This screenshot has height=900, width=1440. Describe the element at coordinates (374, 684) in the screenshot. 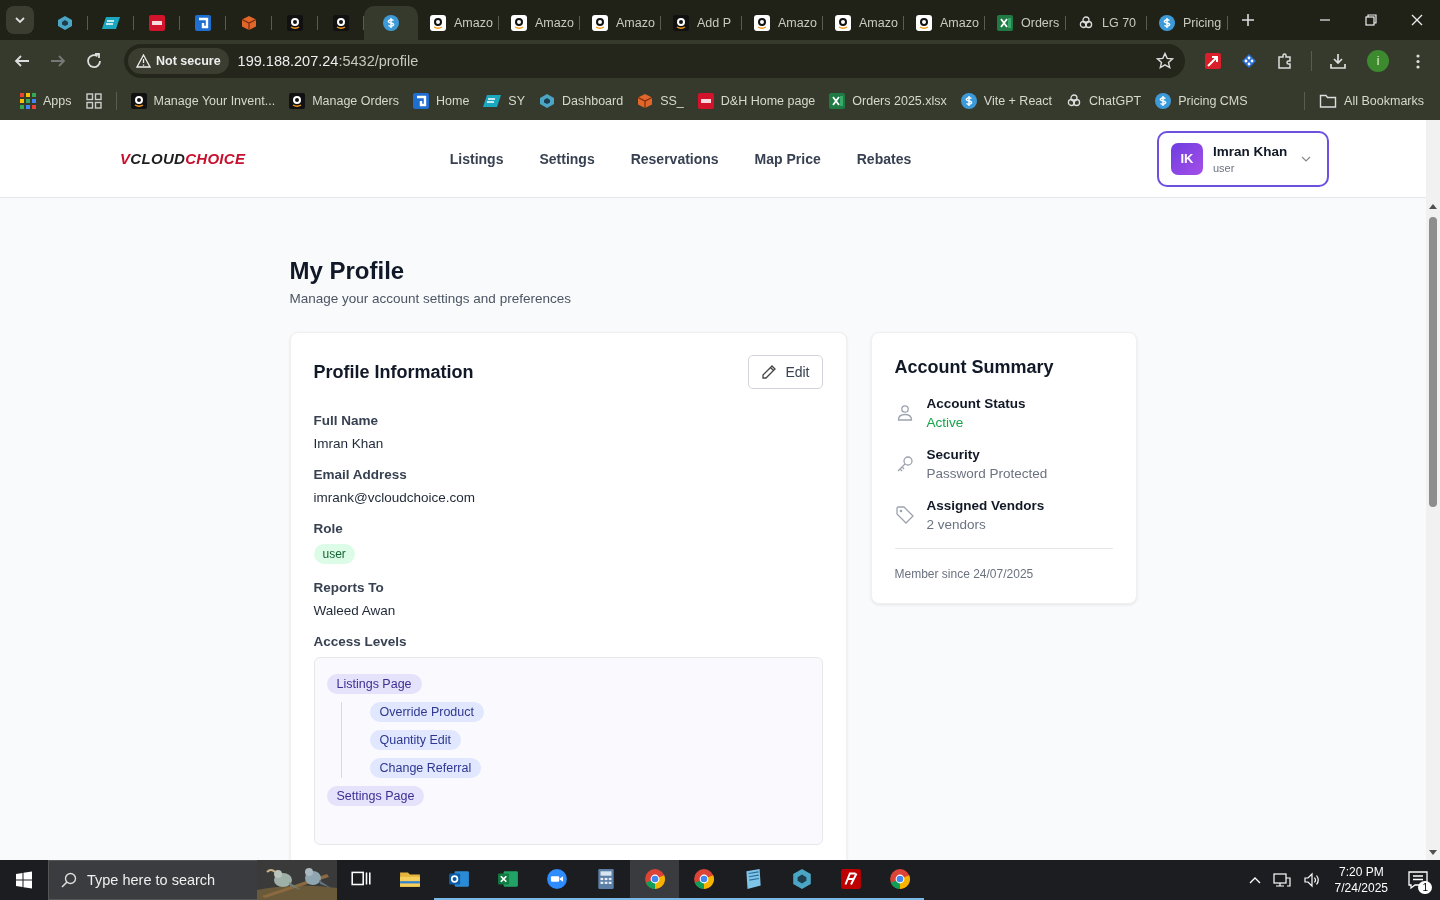

I see `access-tag: Listings Page` at that location.